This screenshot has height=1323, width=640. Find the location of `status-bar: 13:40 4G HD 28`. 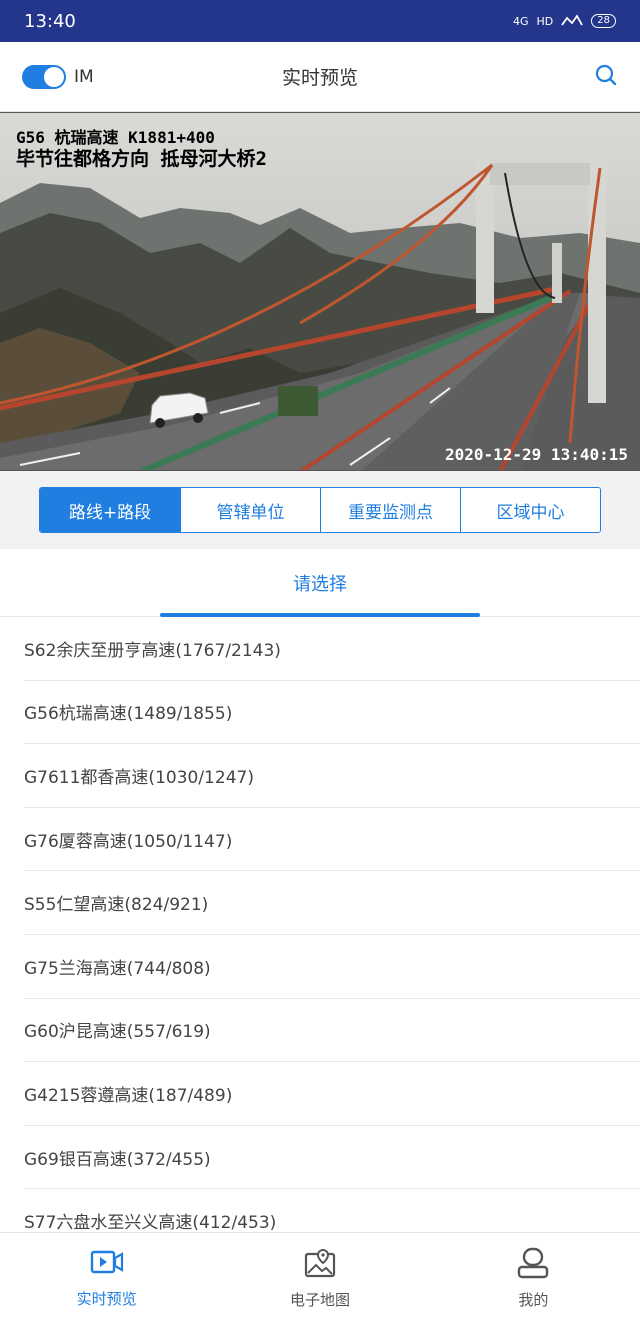

status-bar: 13:40 4G HD 28 is located at coordinates (320, 21).